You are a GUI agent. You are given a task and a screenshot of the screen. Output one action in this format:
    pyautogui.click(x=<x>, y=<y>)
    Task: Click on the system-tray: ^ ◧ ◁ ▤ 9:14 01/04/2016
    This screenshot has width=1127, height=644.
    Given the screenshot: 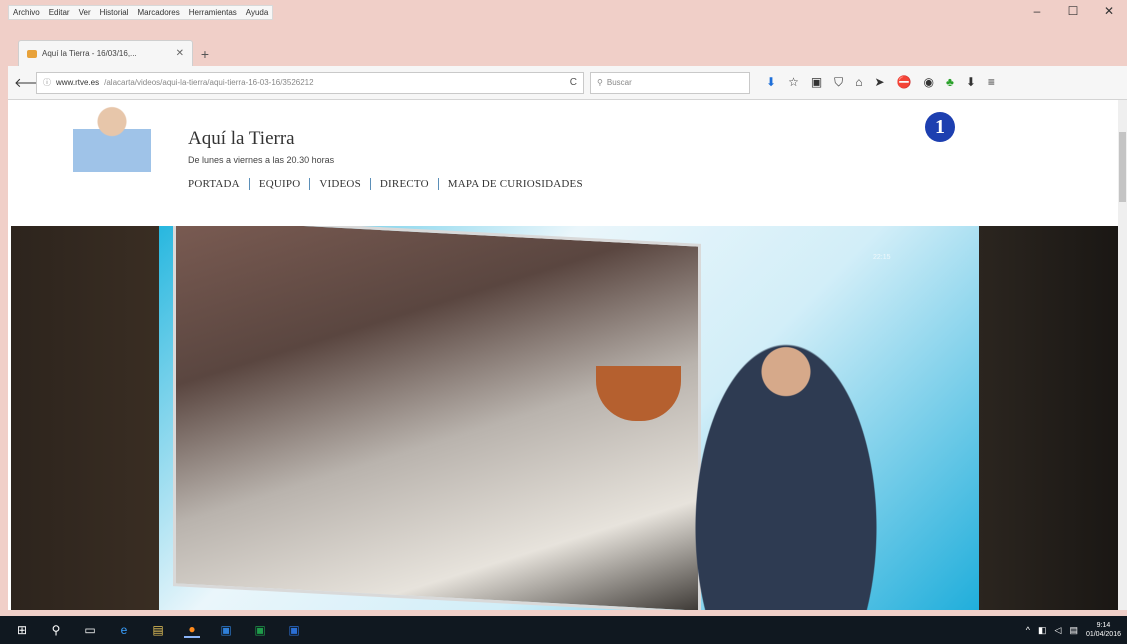 What is the action you would take?
    pyautogui.click(x=1073, y=630)
    